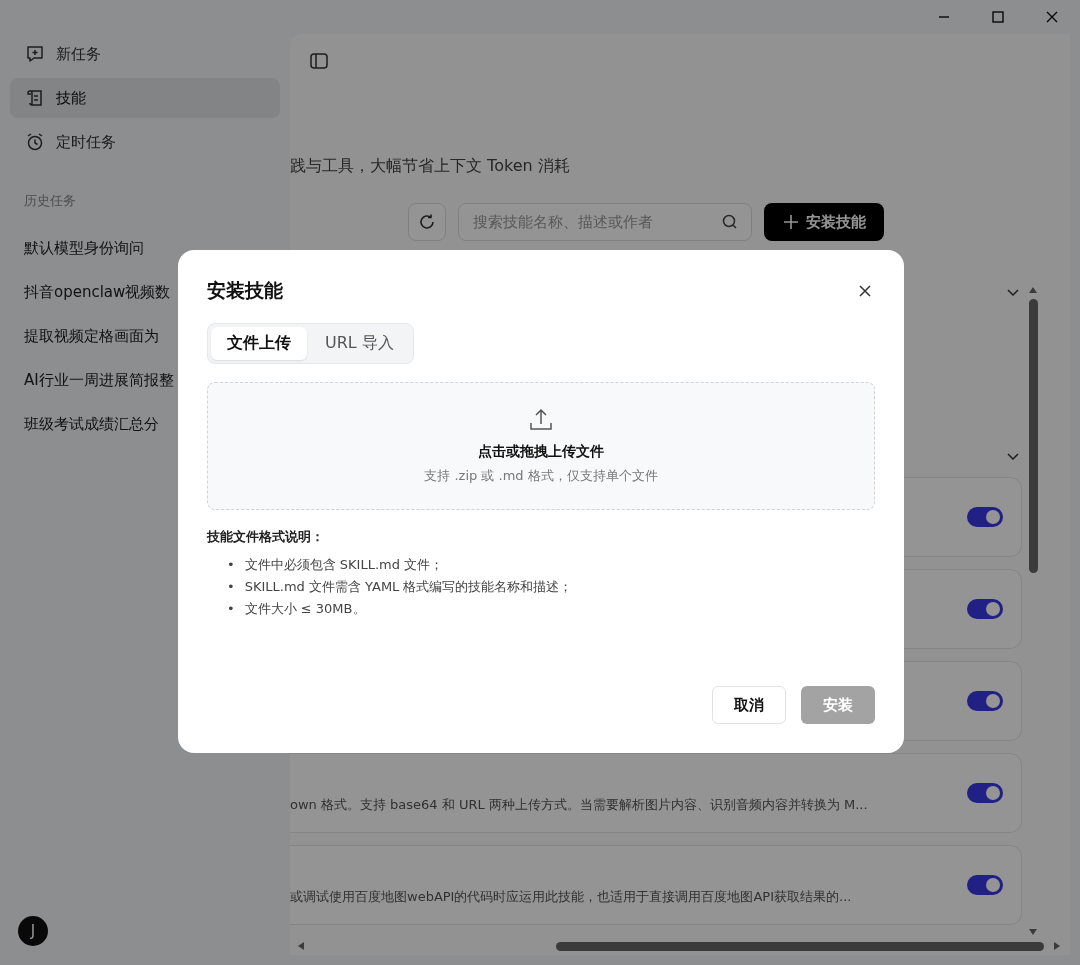 The image size is (1080, 965). What do you see at coordinates (50, 201) in the screenshot?
I see `section-heading: 历史任务` at bounding box center [50, 201].